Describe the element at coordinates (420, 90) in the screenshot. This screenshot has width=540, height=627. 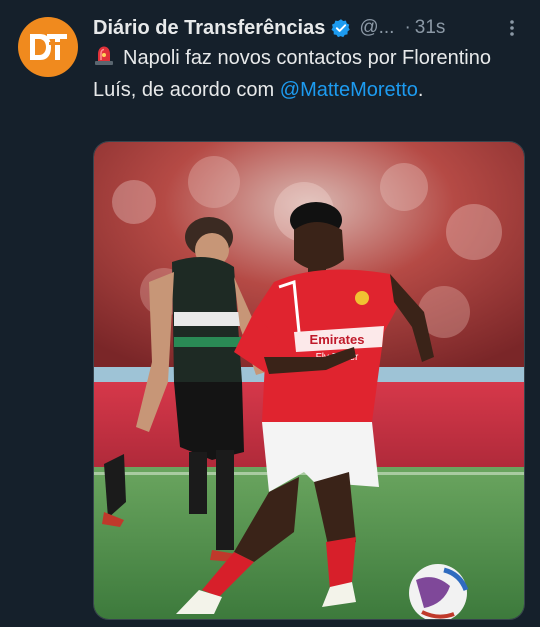
I see `tweet-text-end: .` at that location.